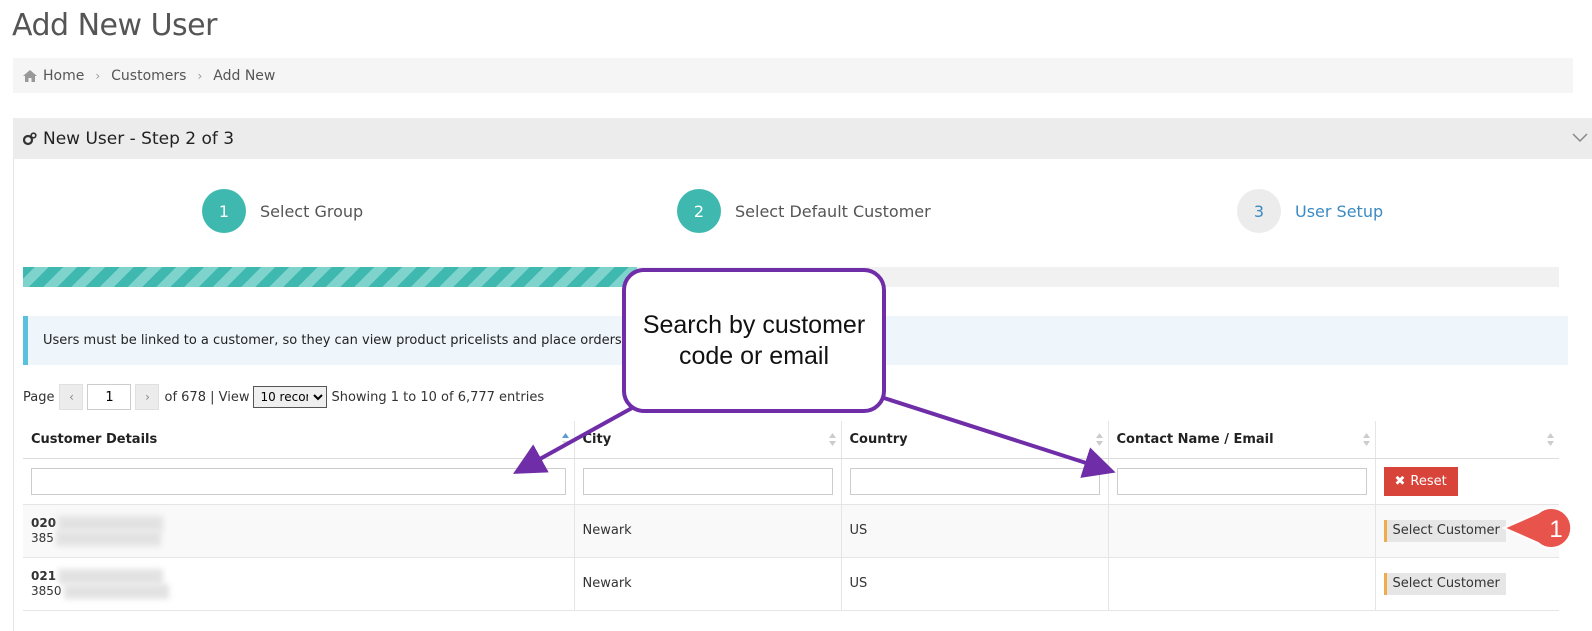 This screenshot has height=631, width=1592. What do you see at coordinates (754, 340) in the screenshot?
I see `annotation-callout: Search by customer code or email` at bounding box center [754, 340].